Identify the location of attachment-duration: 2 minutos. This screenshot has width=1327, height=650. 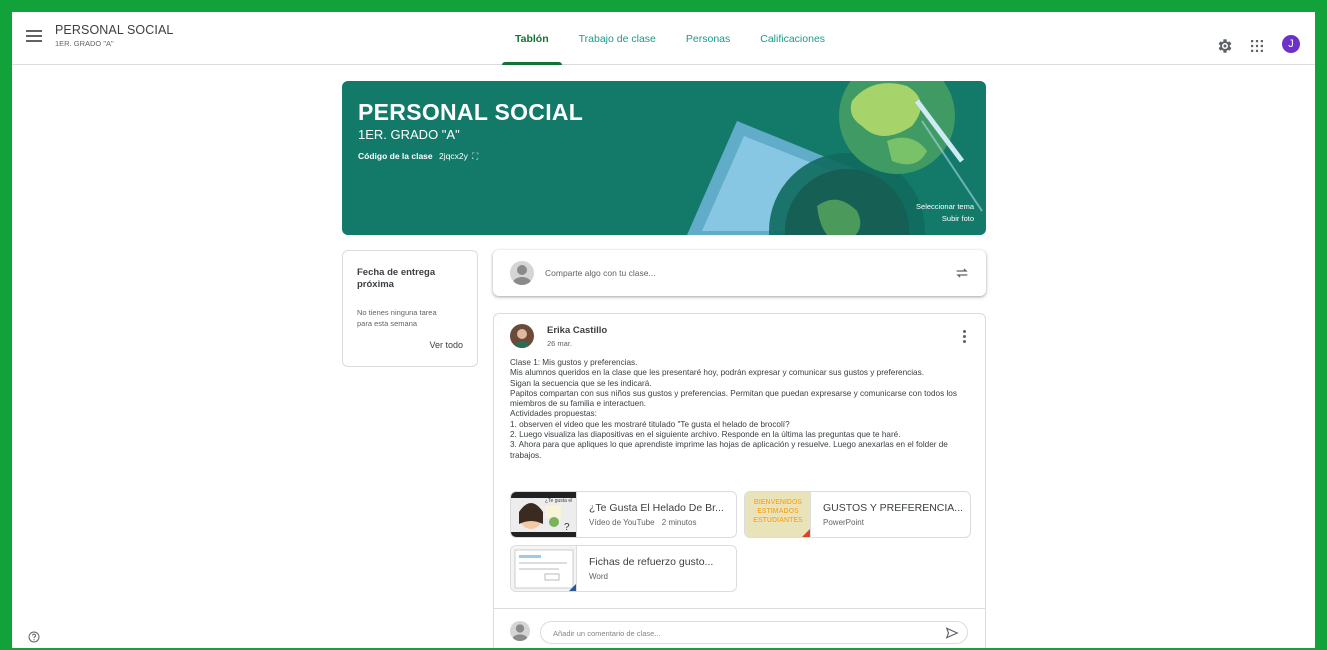
(679, 522).